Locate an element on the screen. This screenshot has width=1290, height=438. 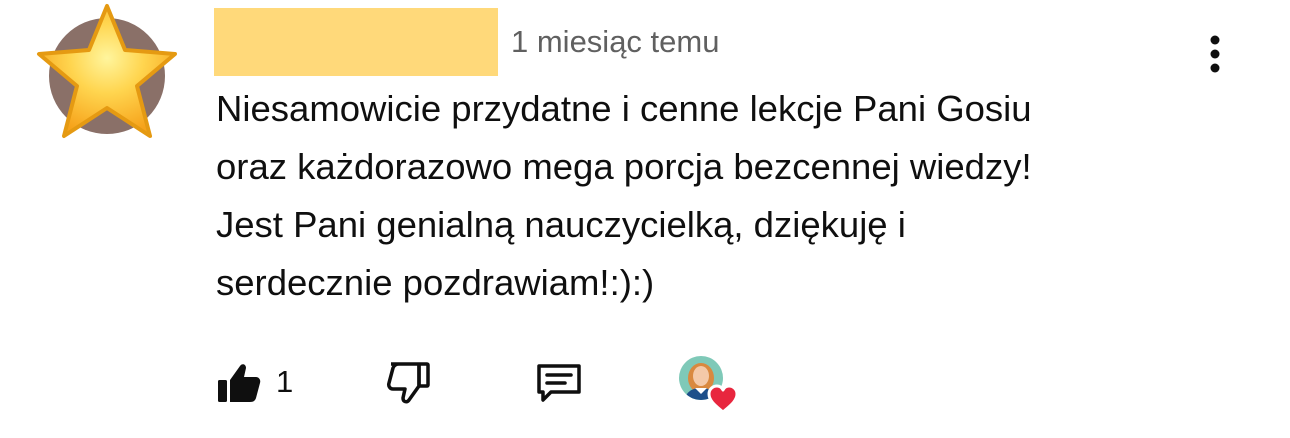
thumbs-up-icon is located at coordinates (239, 383).